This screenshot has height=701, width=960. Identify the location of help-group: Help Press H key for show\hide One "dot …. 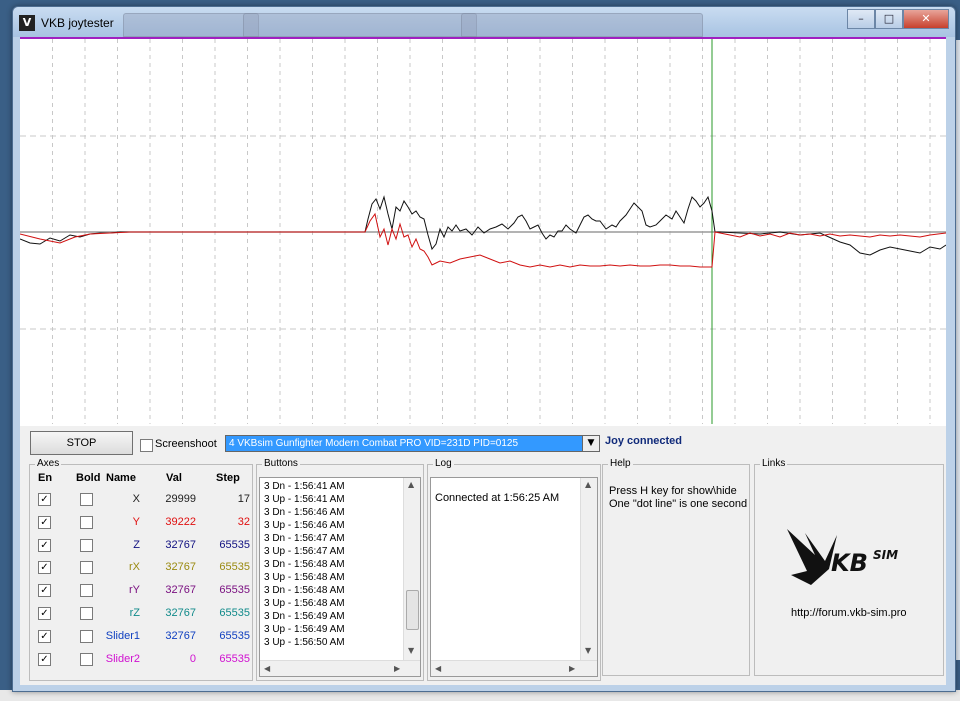
(676, 567).